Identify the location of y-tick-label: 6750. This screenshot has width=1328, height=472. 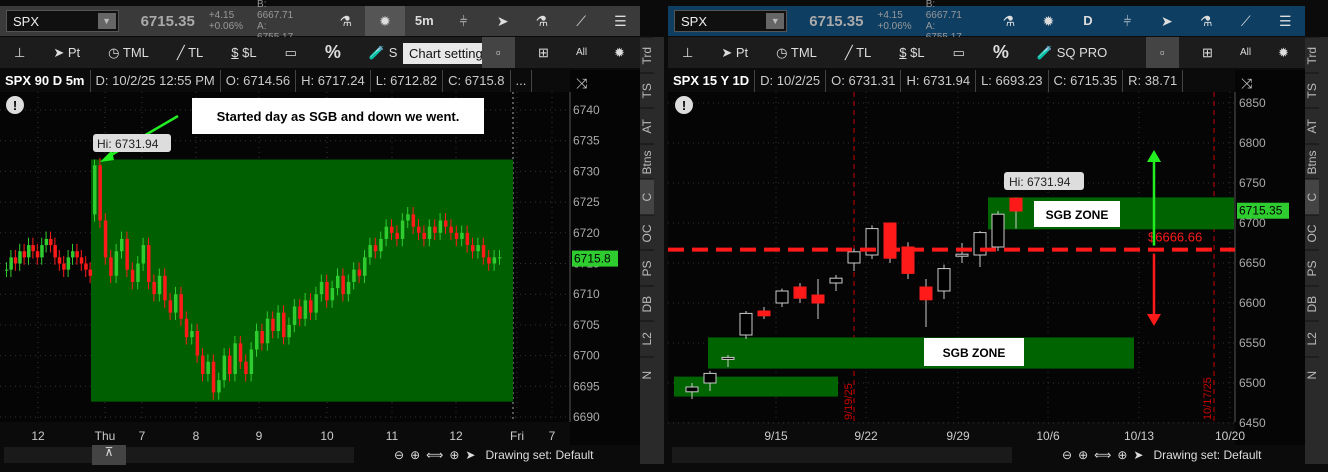
(1252, 183).